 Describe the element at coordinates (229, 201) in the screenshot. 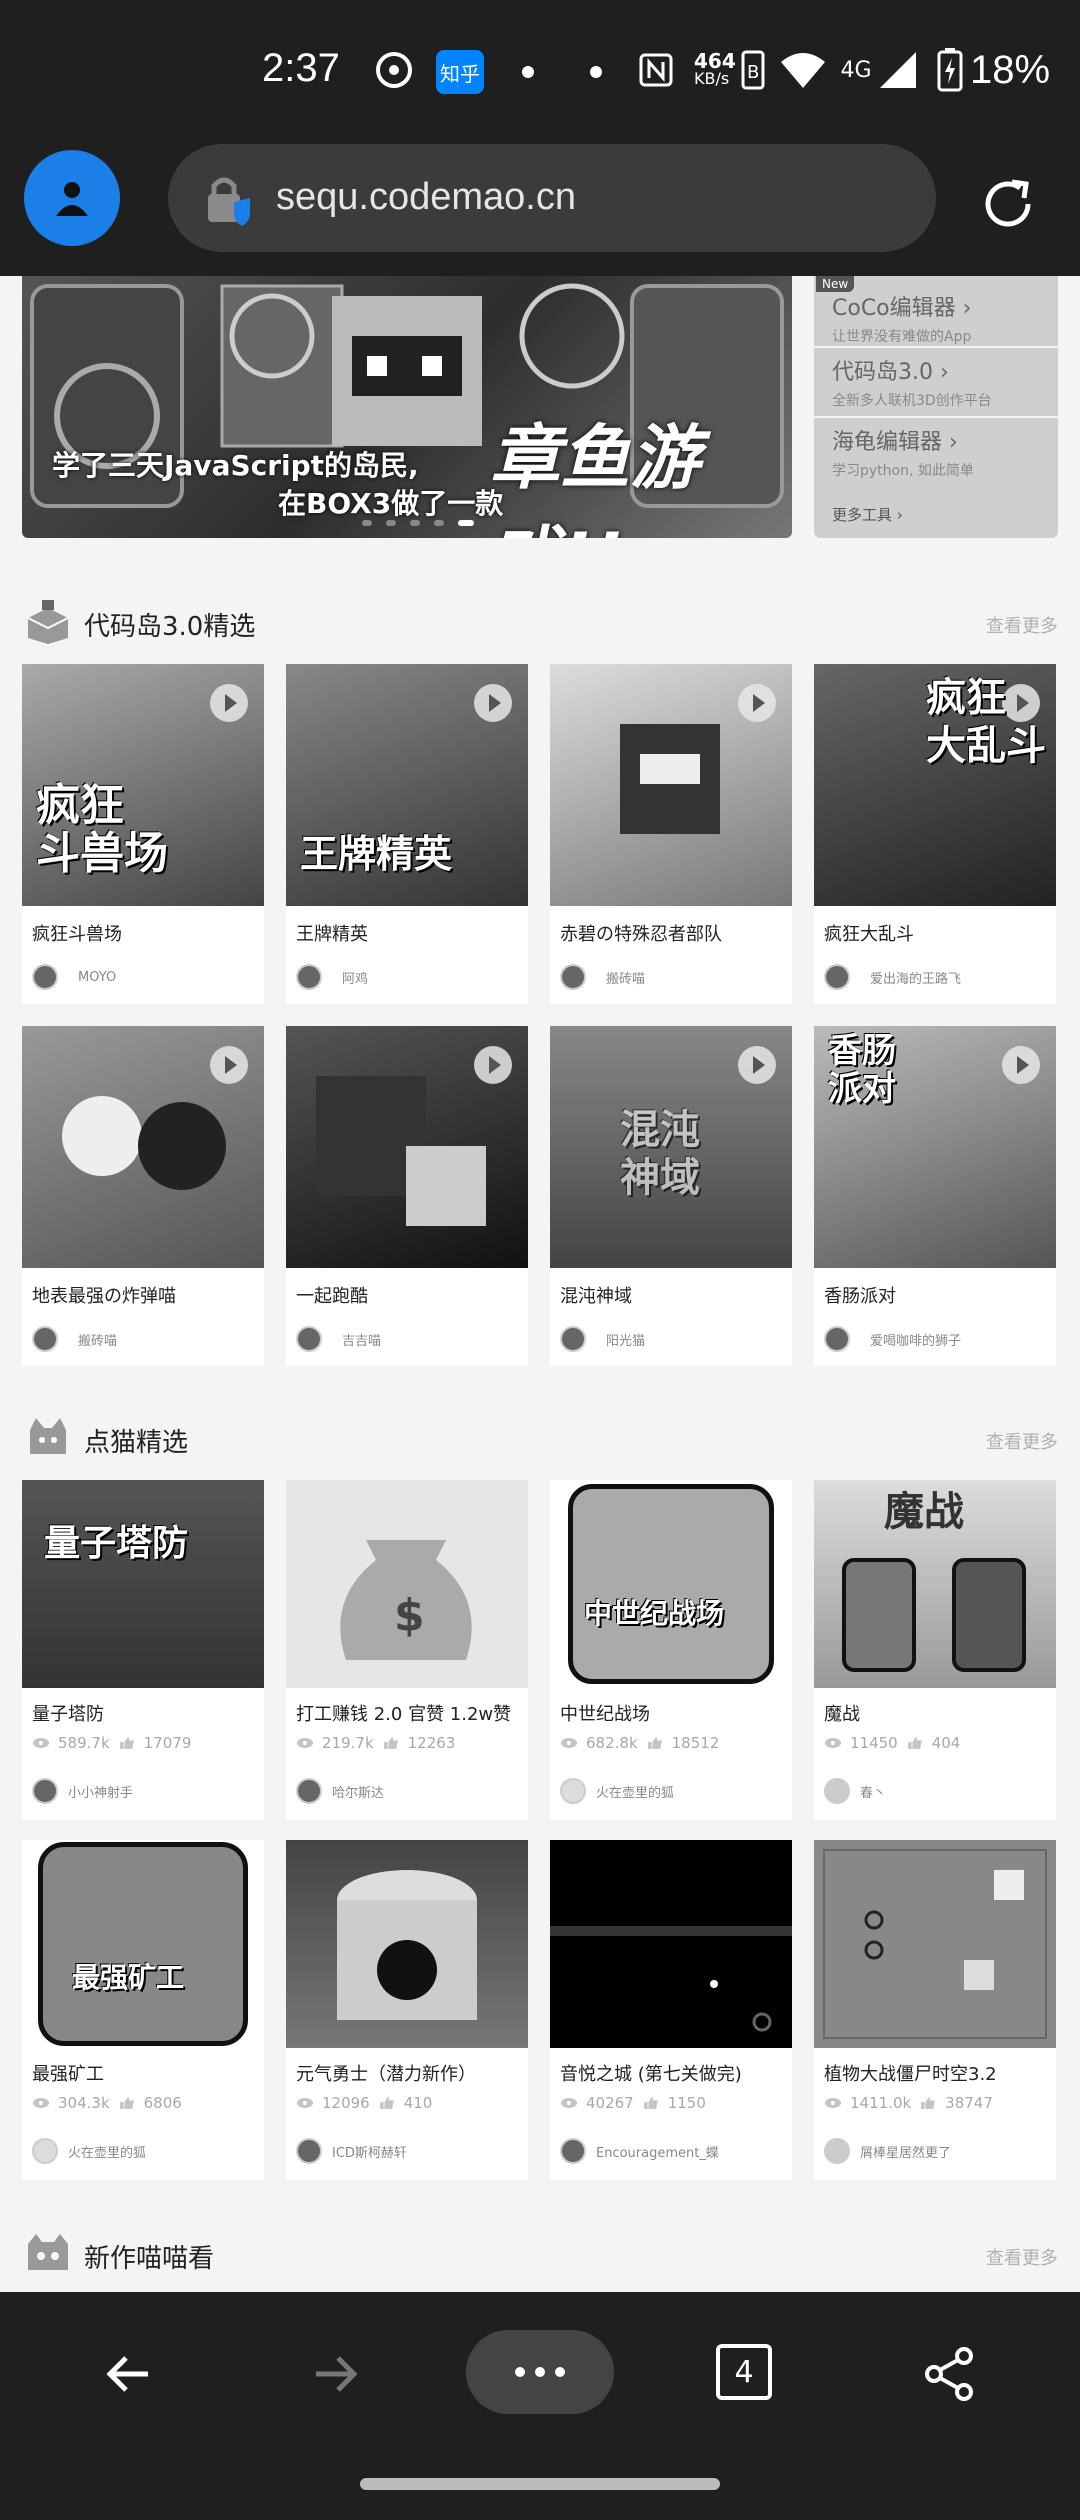

I see `lock-icon` at that location.